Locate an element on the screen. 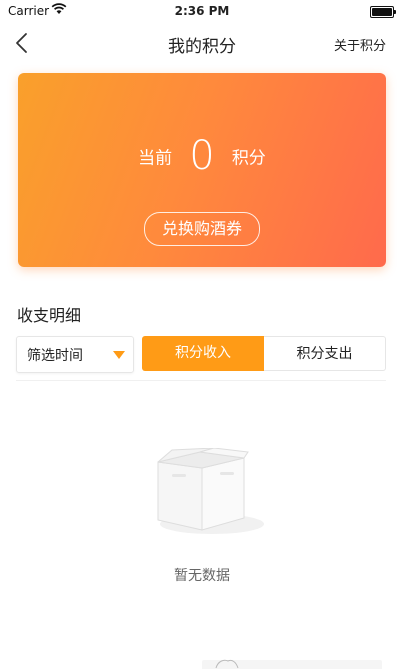 The image size is (404, 669). divider is located at coordinates (201, 380).